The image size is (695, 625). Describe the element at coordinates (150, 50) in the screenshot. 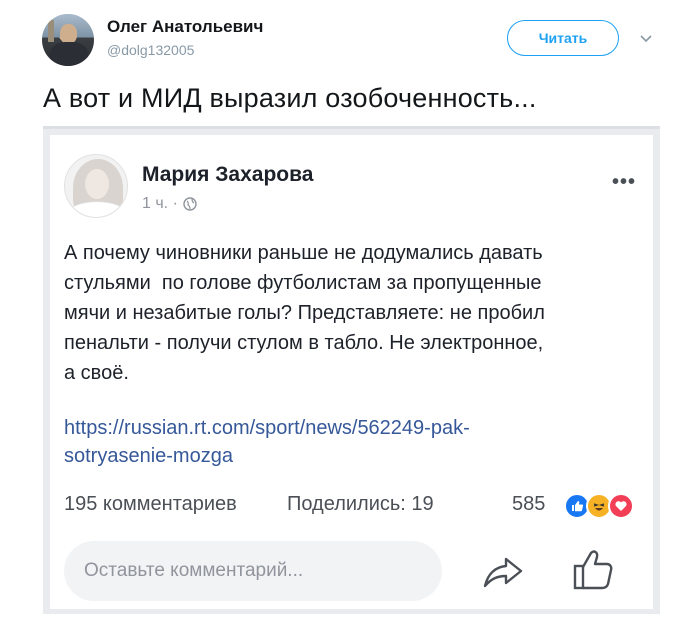

I see `tweet-author-handle: @dolg132005` at that location.